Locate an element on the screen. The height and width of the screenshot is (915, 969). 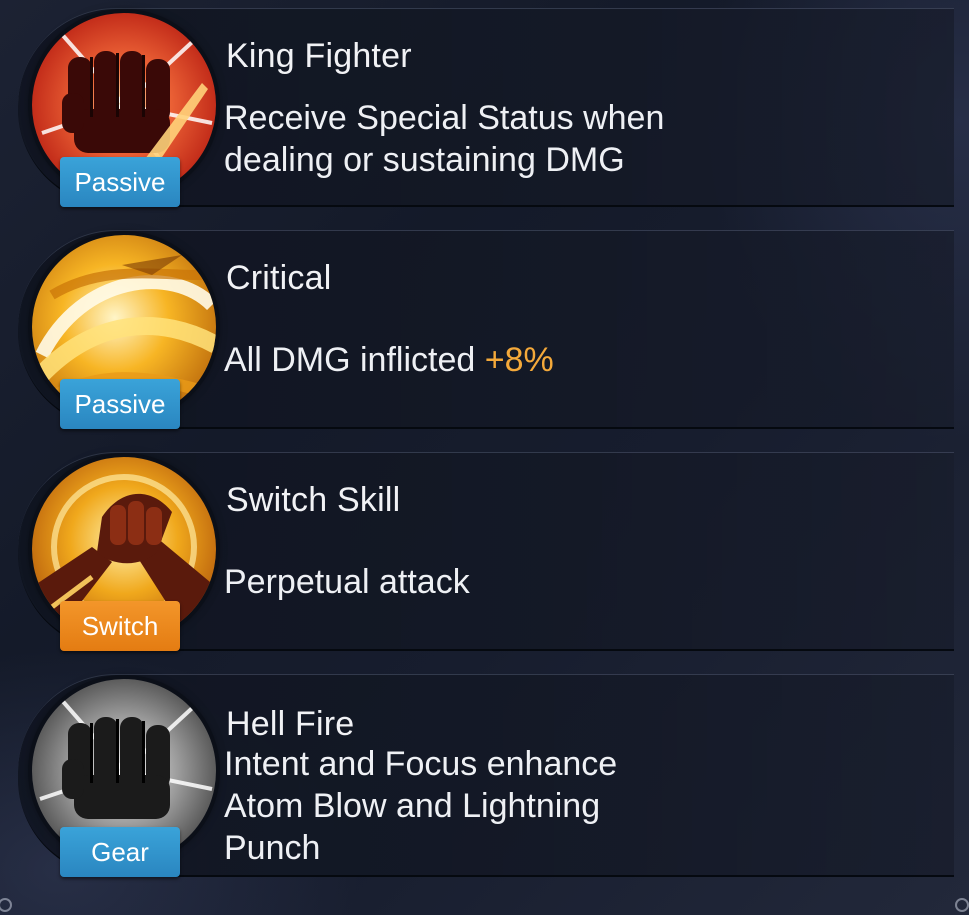
skill-title: Hell Fire is located at coordinates (290, 724).